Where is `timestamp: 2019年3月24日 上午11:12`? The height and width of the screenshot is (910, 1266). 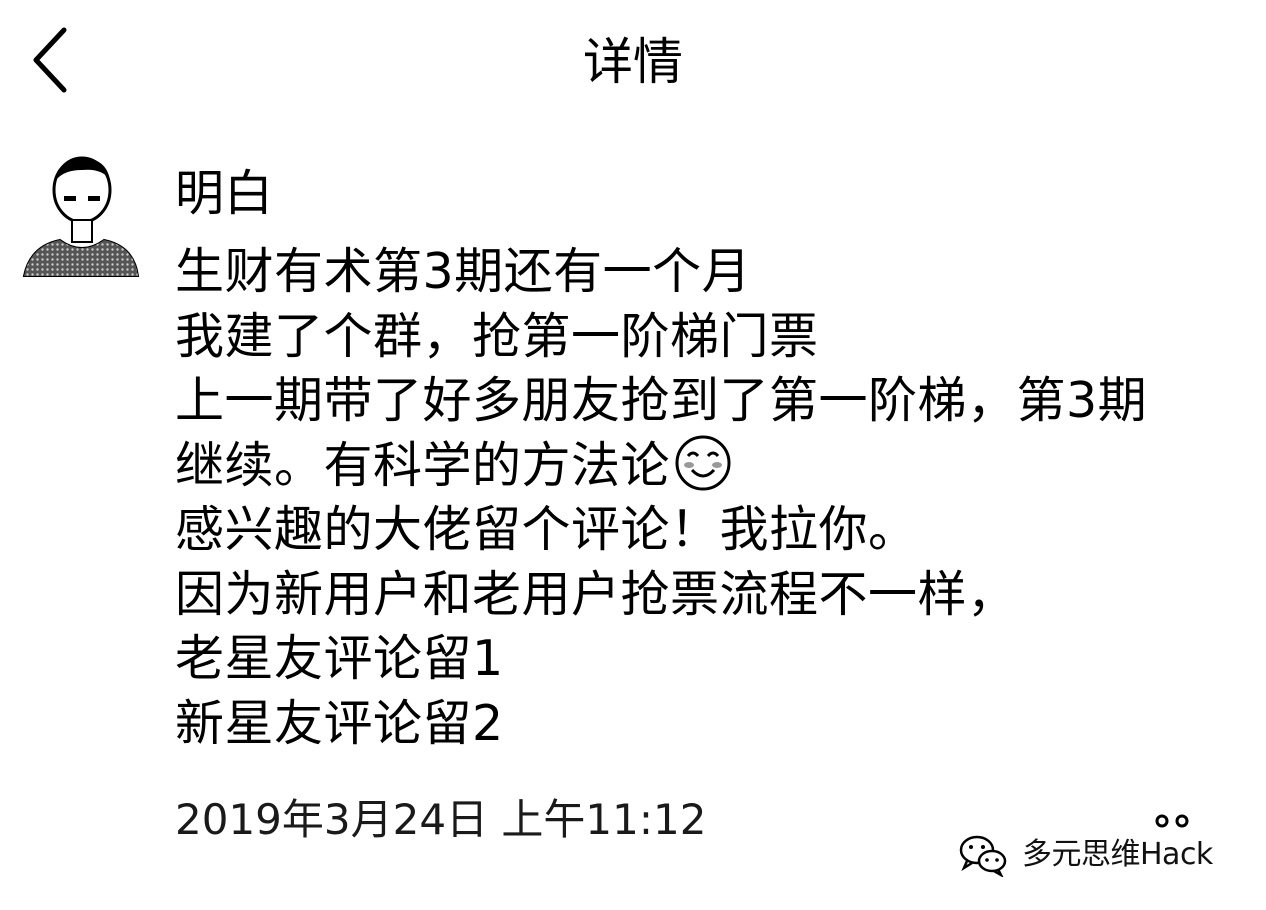
timestamp: 2019年3月24日 上午11:12 is located at coordinates (441, 819).